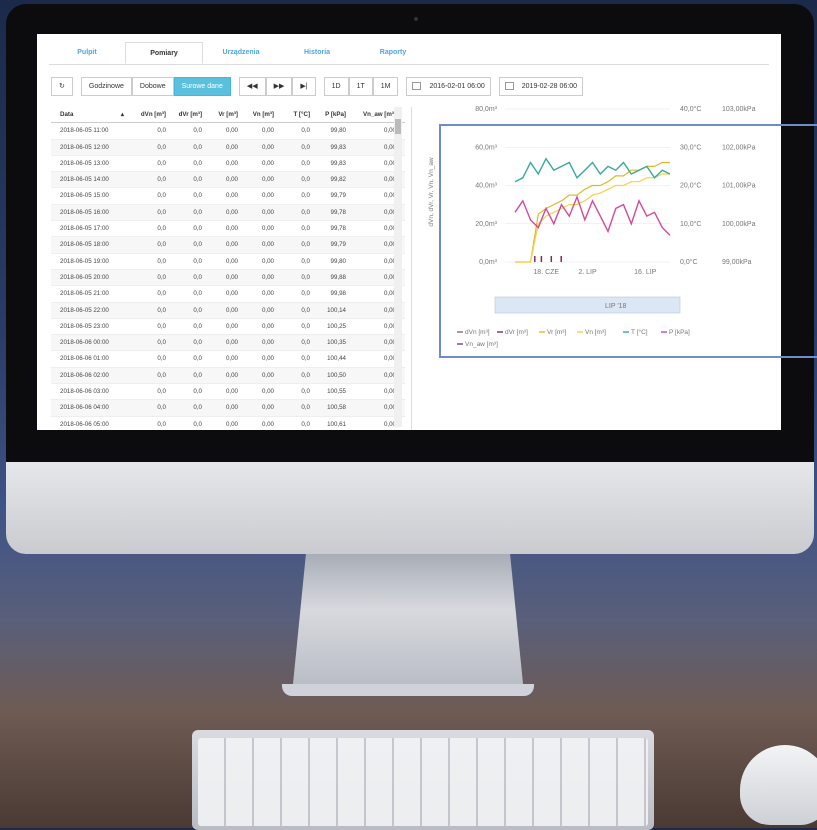 This screenshot has height=830, width=817. I want to click on x-tick-label: 2. LIP, so click(587, 272).